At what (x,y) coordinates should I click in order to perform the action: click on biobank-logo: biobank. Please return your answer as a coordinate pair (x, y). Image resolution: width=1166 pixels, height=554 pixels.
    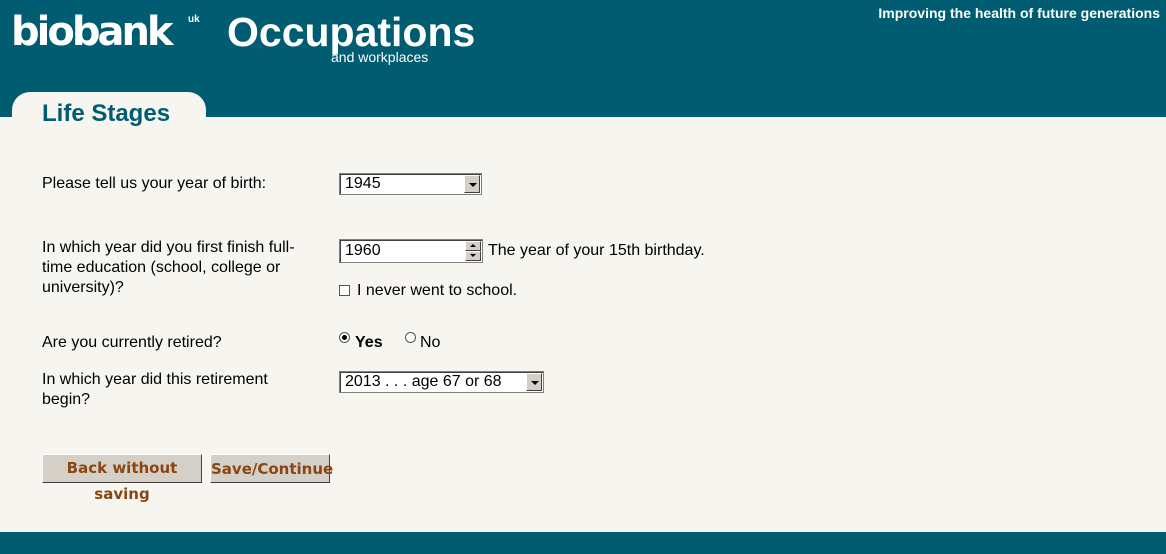
    Looking at the image, I should click on (92, 32).